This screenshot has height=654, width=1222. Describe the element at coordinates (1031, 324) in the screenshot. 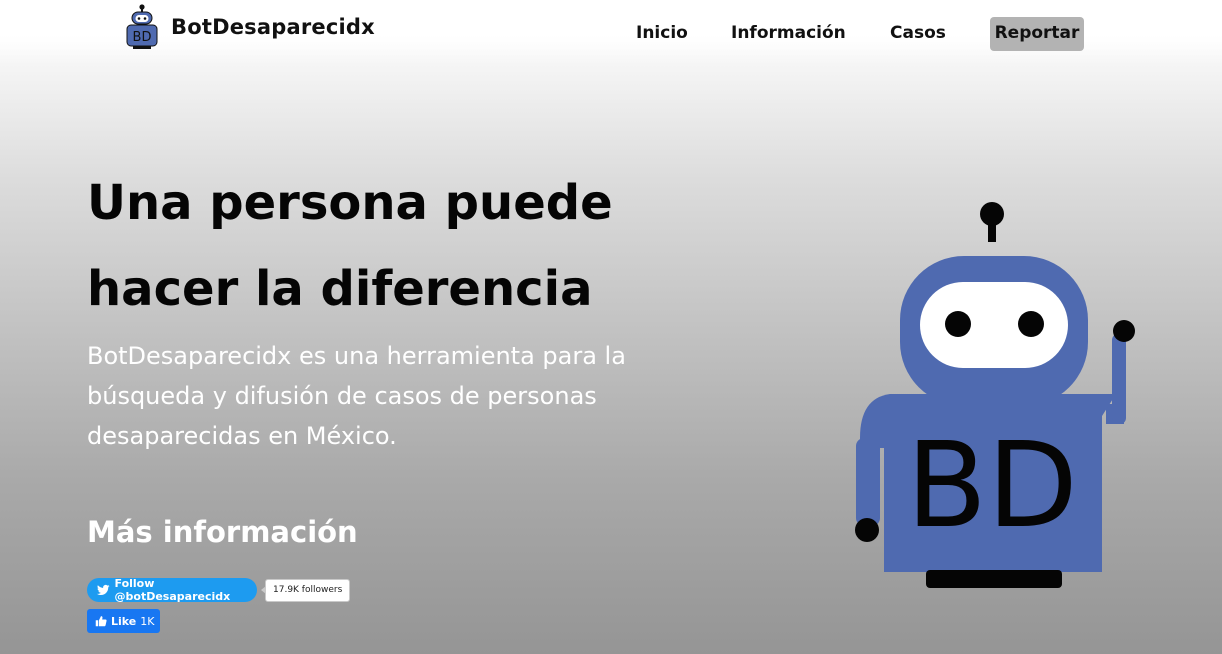

I see `robot-right-eye` at that location.